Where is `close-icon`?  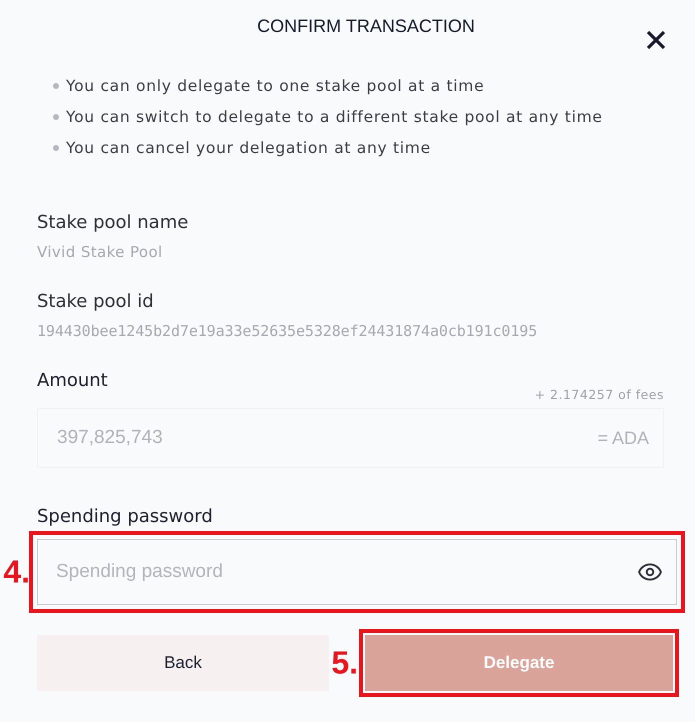
close-icon is located at coordinates (656, 40).